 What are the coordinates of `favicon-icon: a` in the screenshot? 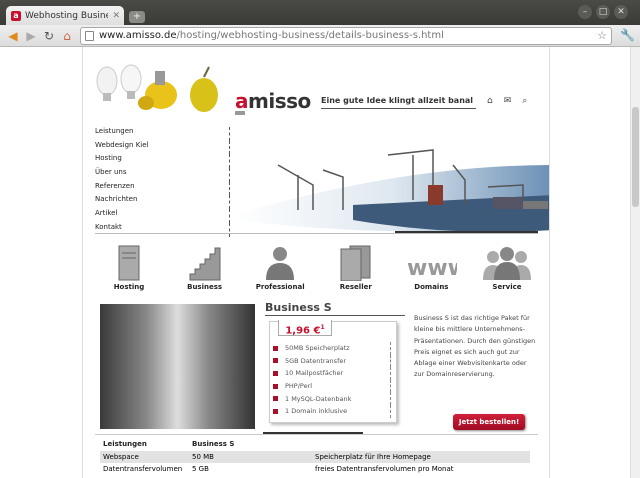 It's located at (16, 15).